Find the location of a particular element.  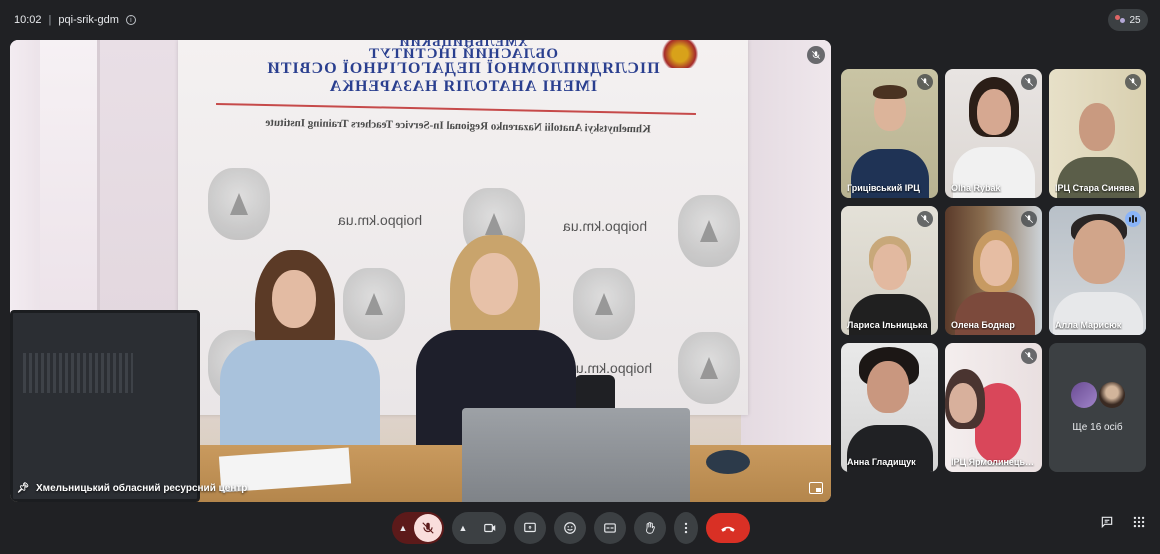

more-vert-icon is located at coordinates (686, 528).